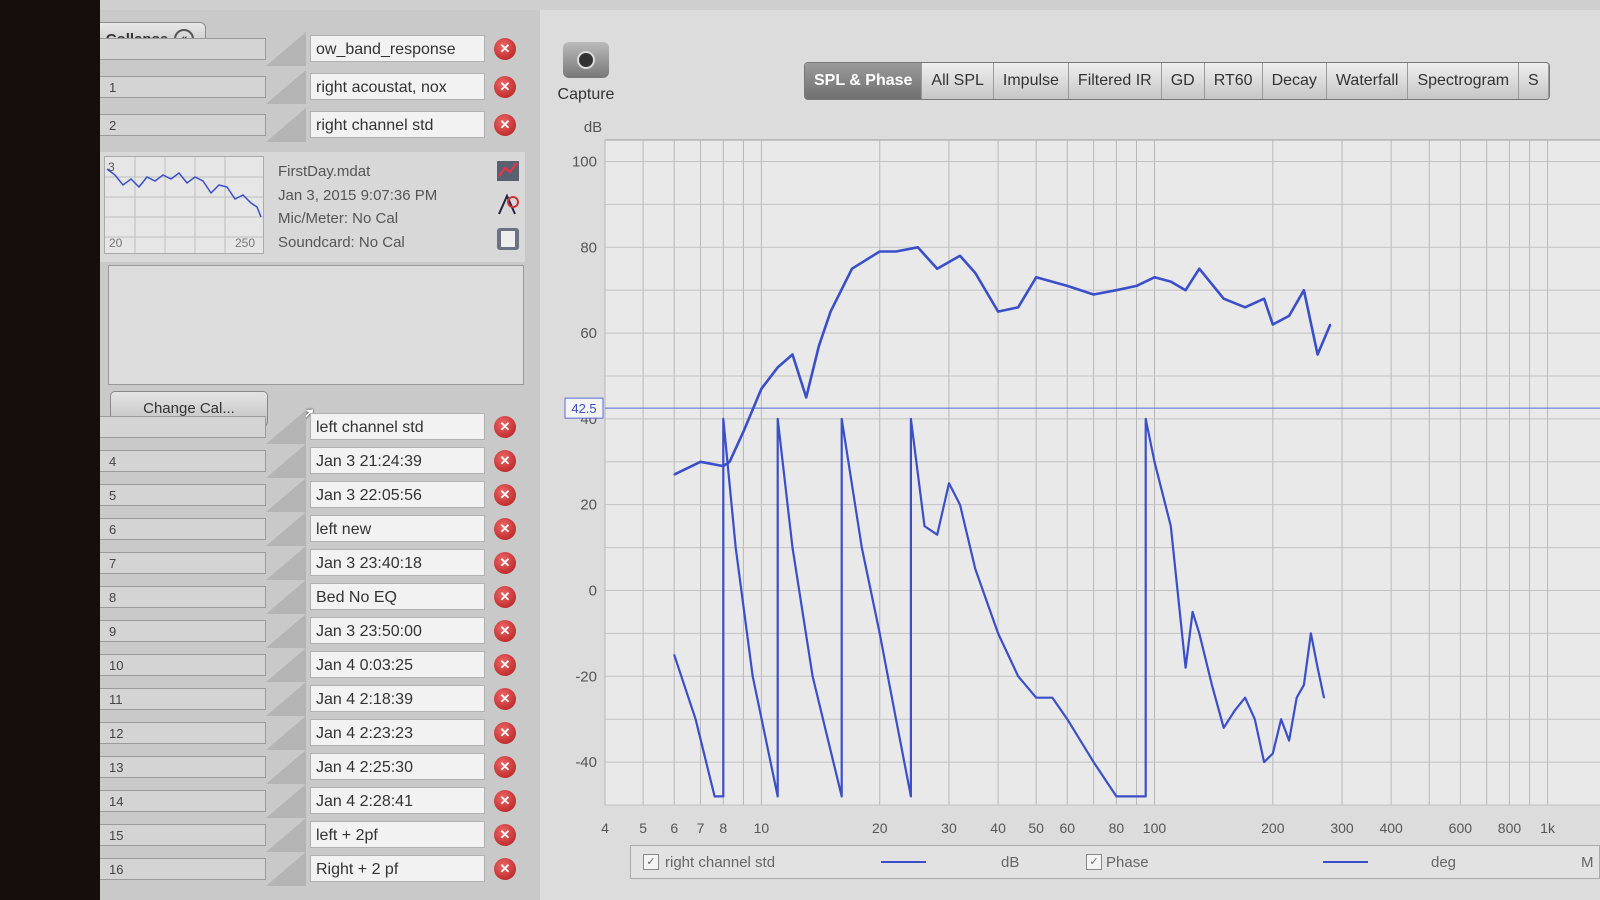 The image size is (1600, 900). I want to click on tab-s: S, so click(1534, 81).